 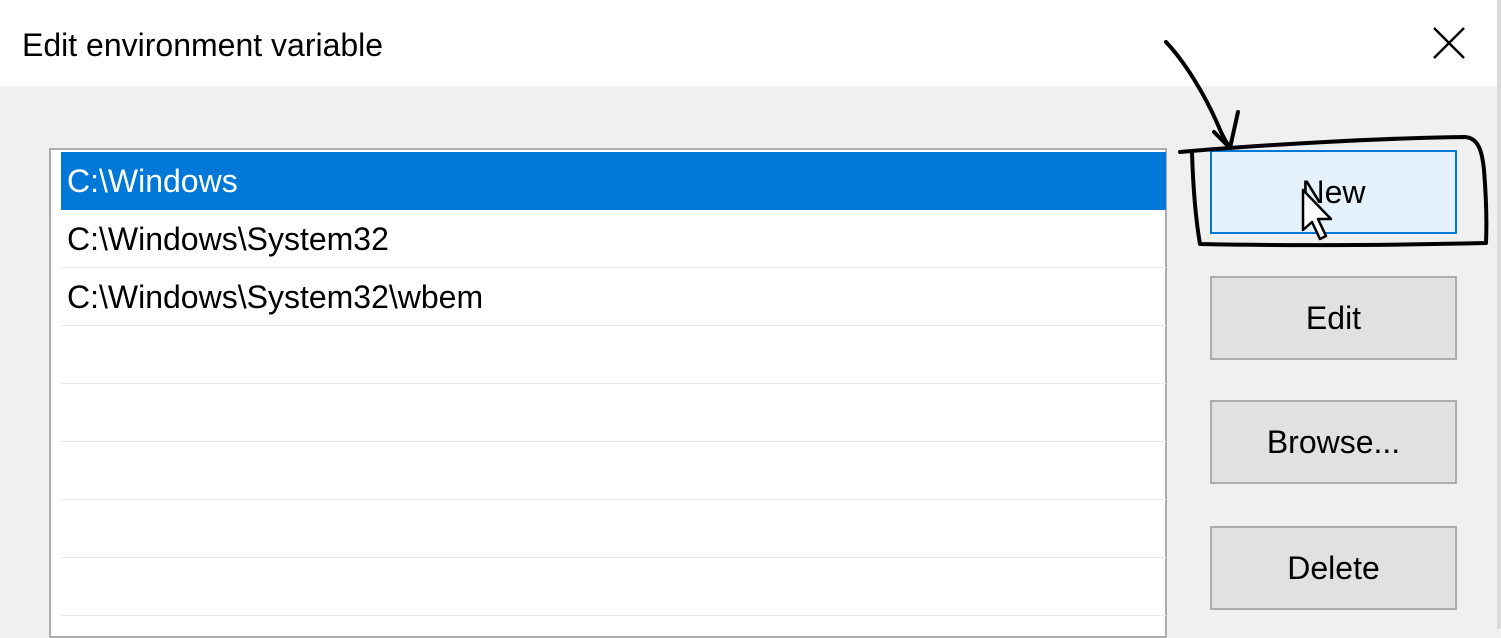 What do you see at coordinates (1499, 314) in the screenshot?
I see `window-edge` at bounding box center [1499, 314].